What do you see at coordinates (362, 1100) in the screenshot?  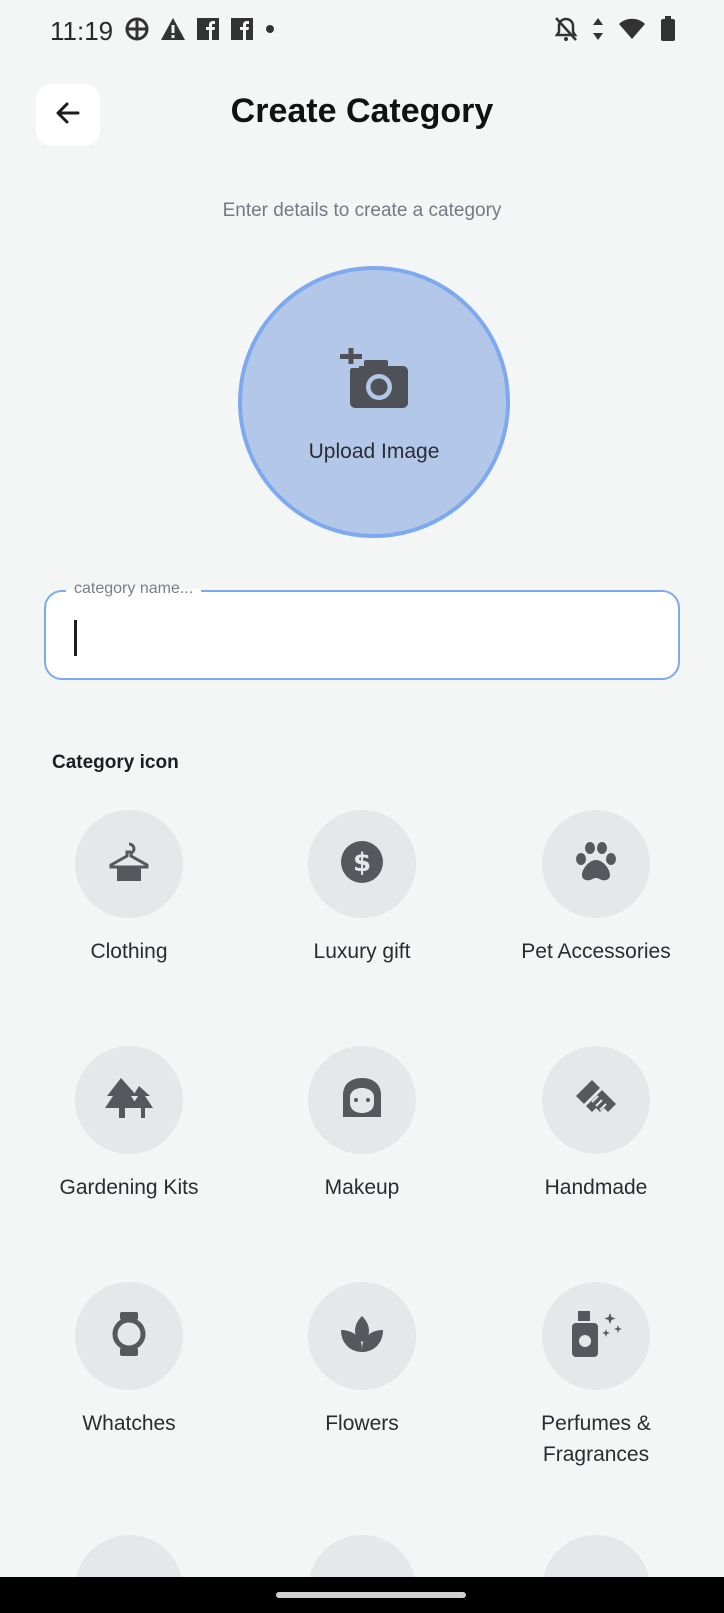 I see `face-icon` at bounding box center [362, 1100].